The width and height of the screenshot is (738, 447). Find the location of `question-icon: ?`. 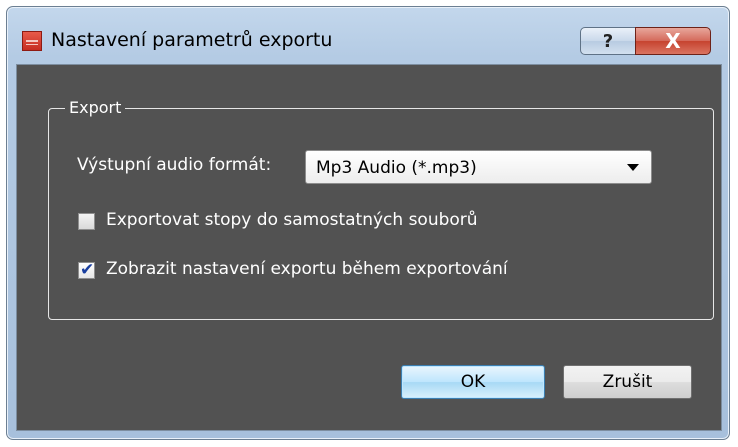

question-icon: ? is located at coordinates (608, 41).